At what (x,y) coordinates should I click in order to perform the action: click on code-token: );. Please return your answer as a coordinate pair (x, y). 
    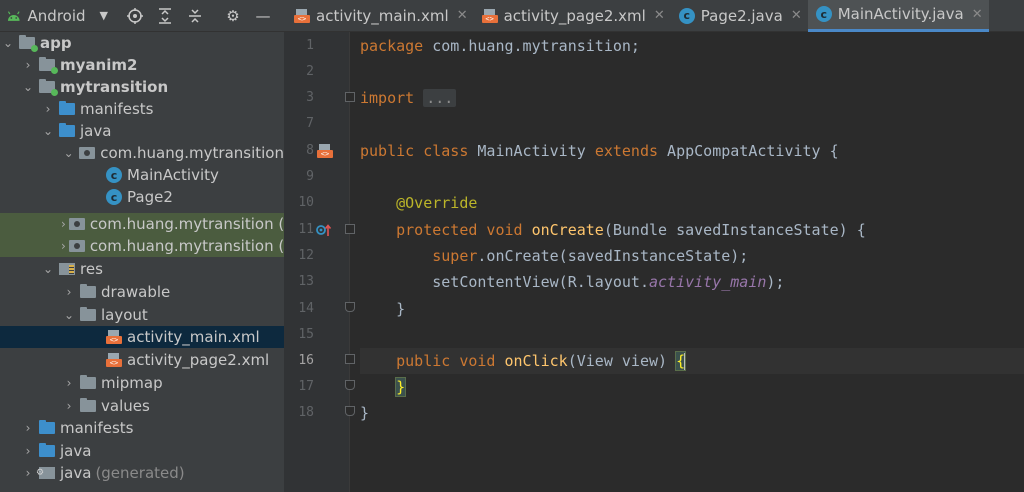
    Looking at the image, I should click on (775, 282).